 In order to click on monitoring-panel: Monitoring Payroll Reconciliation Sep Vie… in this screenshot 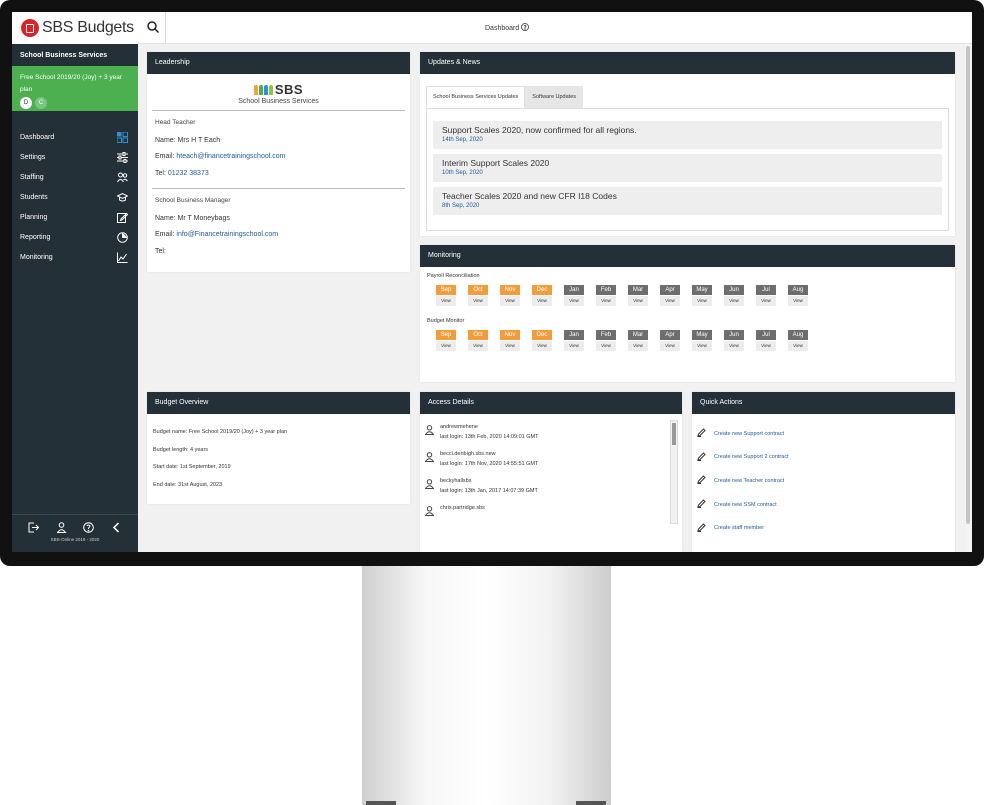, I will do `click(687, 313)`.